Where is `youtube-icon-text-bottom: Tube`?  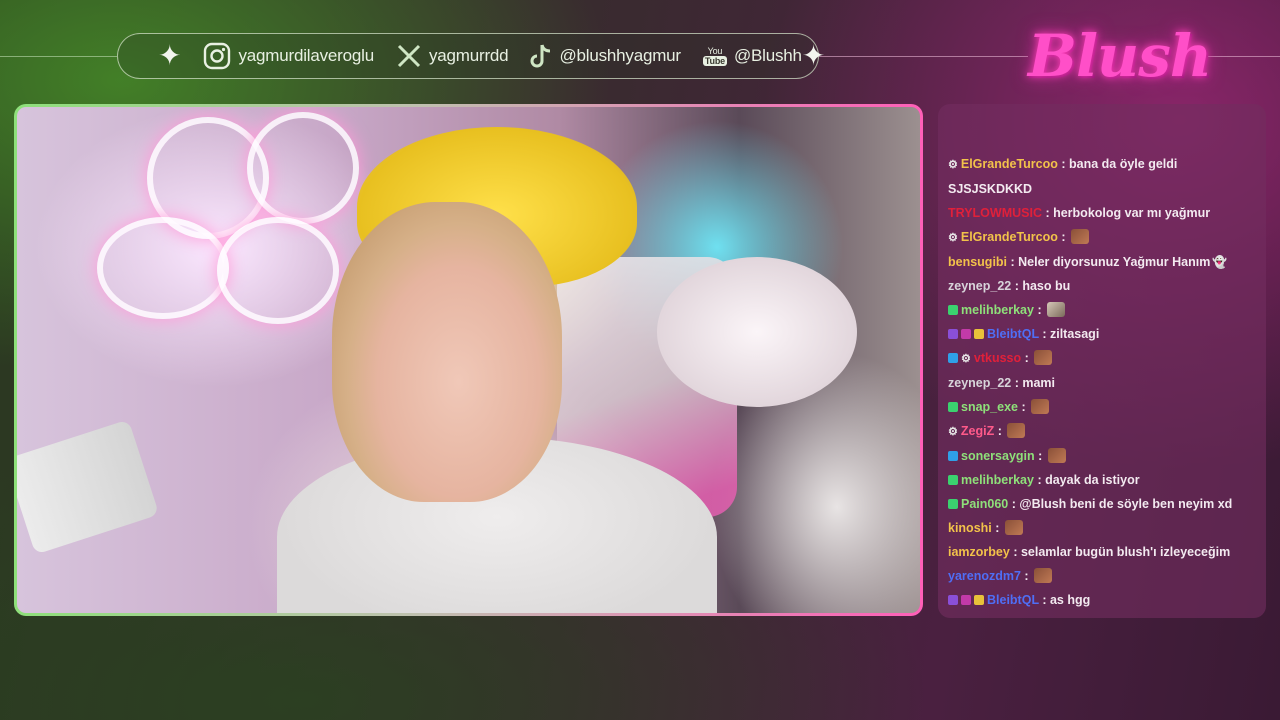
youtube-icon-text-bottom: Tube is located at coordinates (714, 61).